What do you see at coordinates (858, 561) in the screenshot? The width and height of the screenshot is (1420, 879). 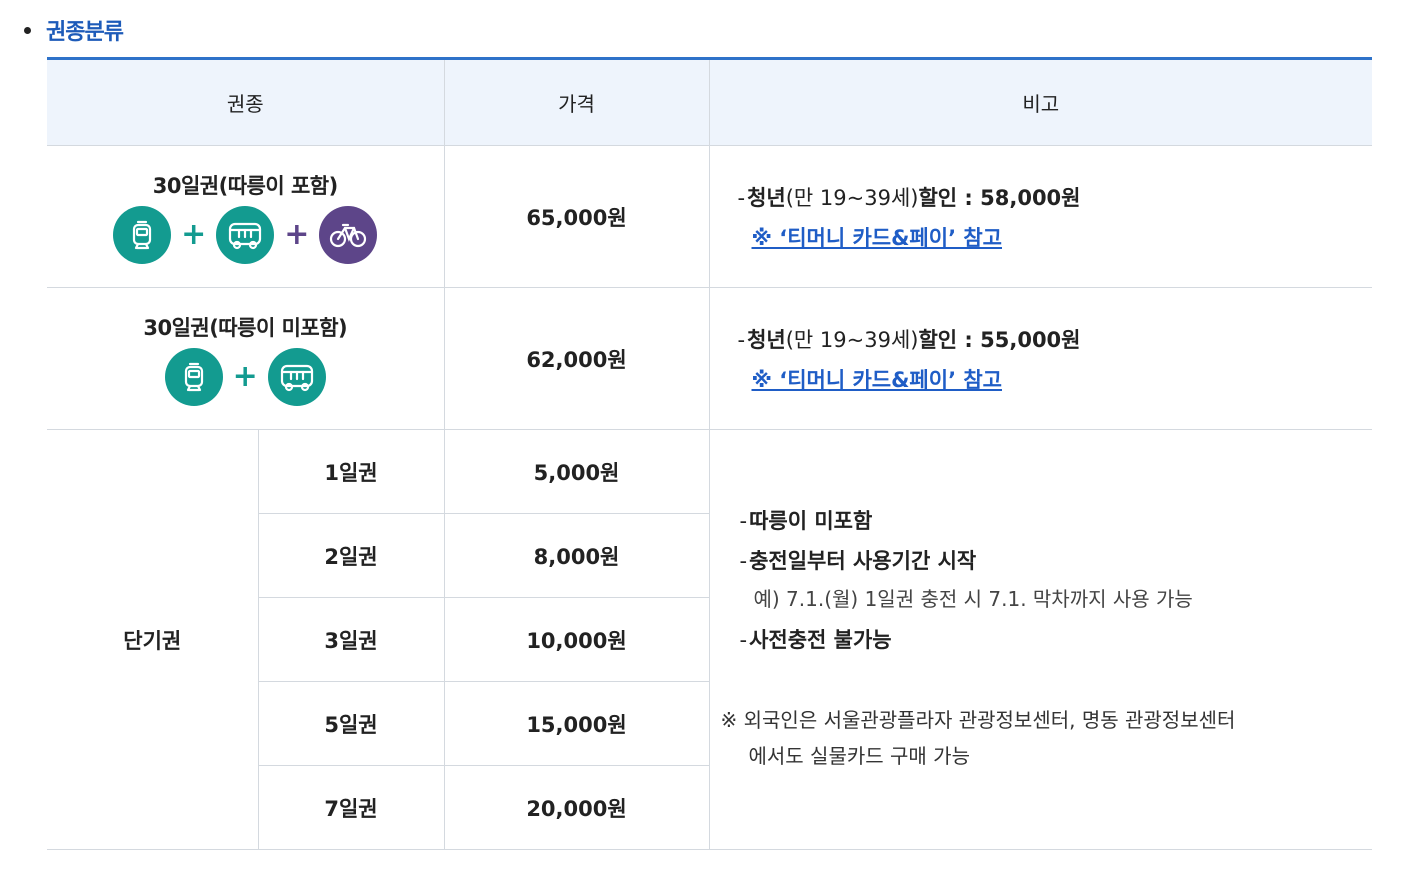 I see `note-item: -충전일부터 사용기간 시작` at bounding box center [858, 561].